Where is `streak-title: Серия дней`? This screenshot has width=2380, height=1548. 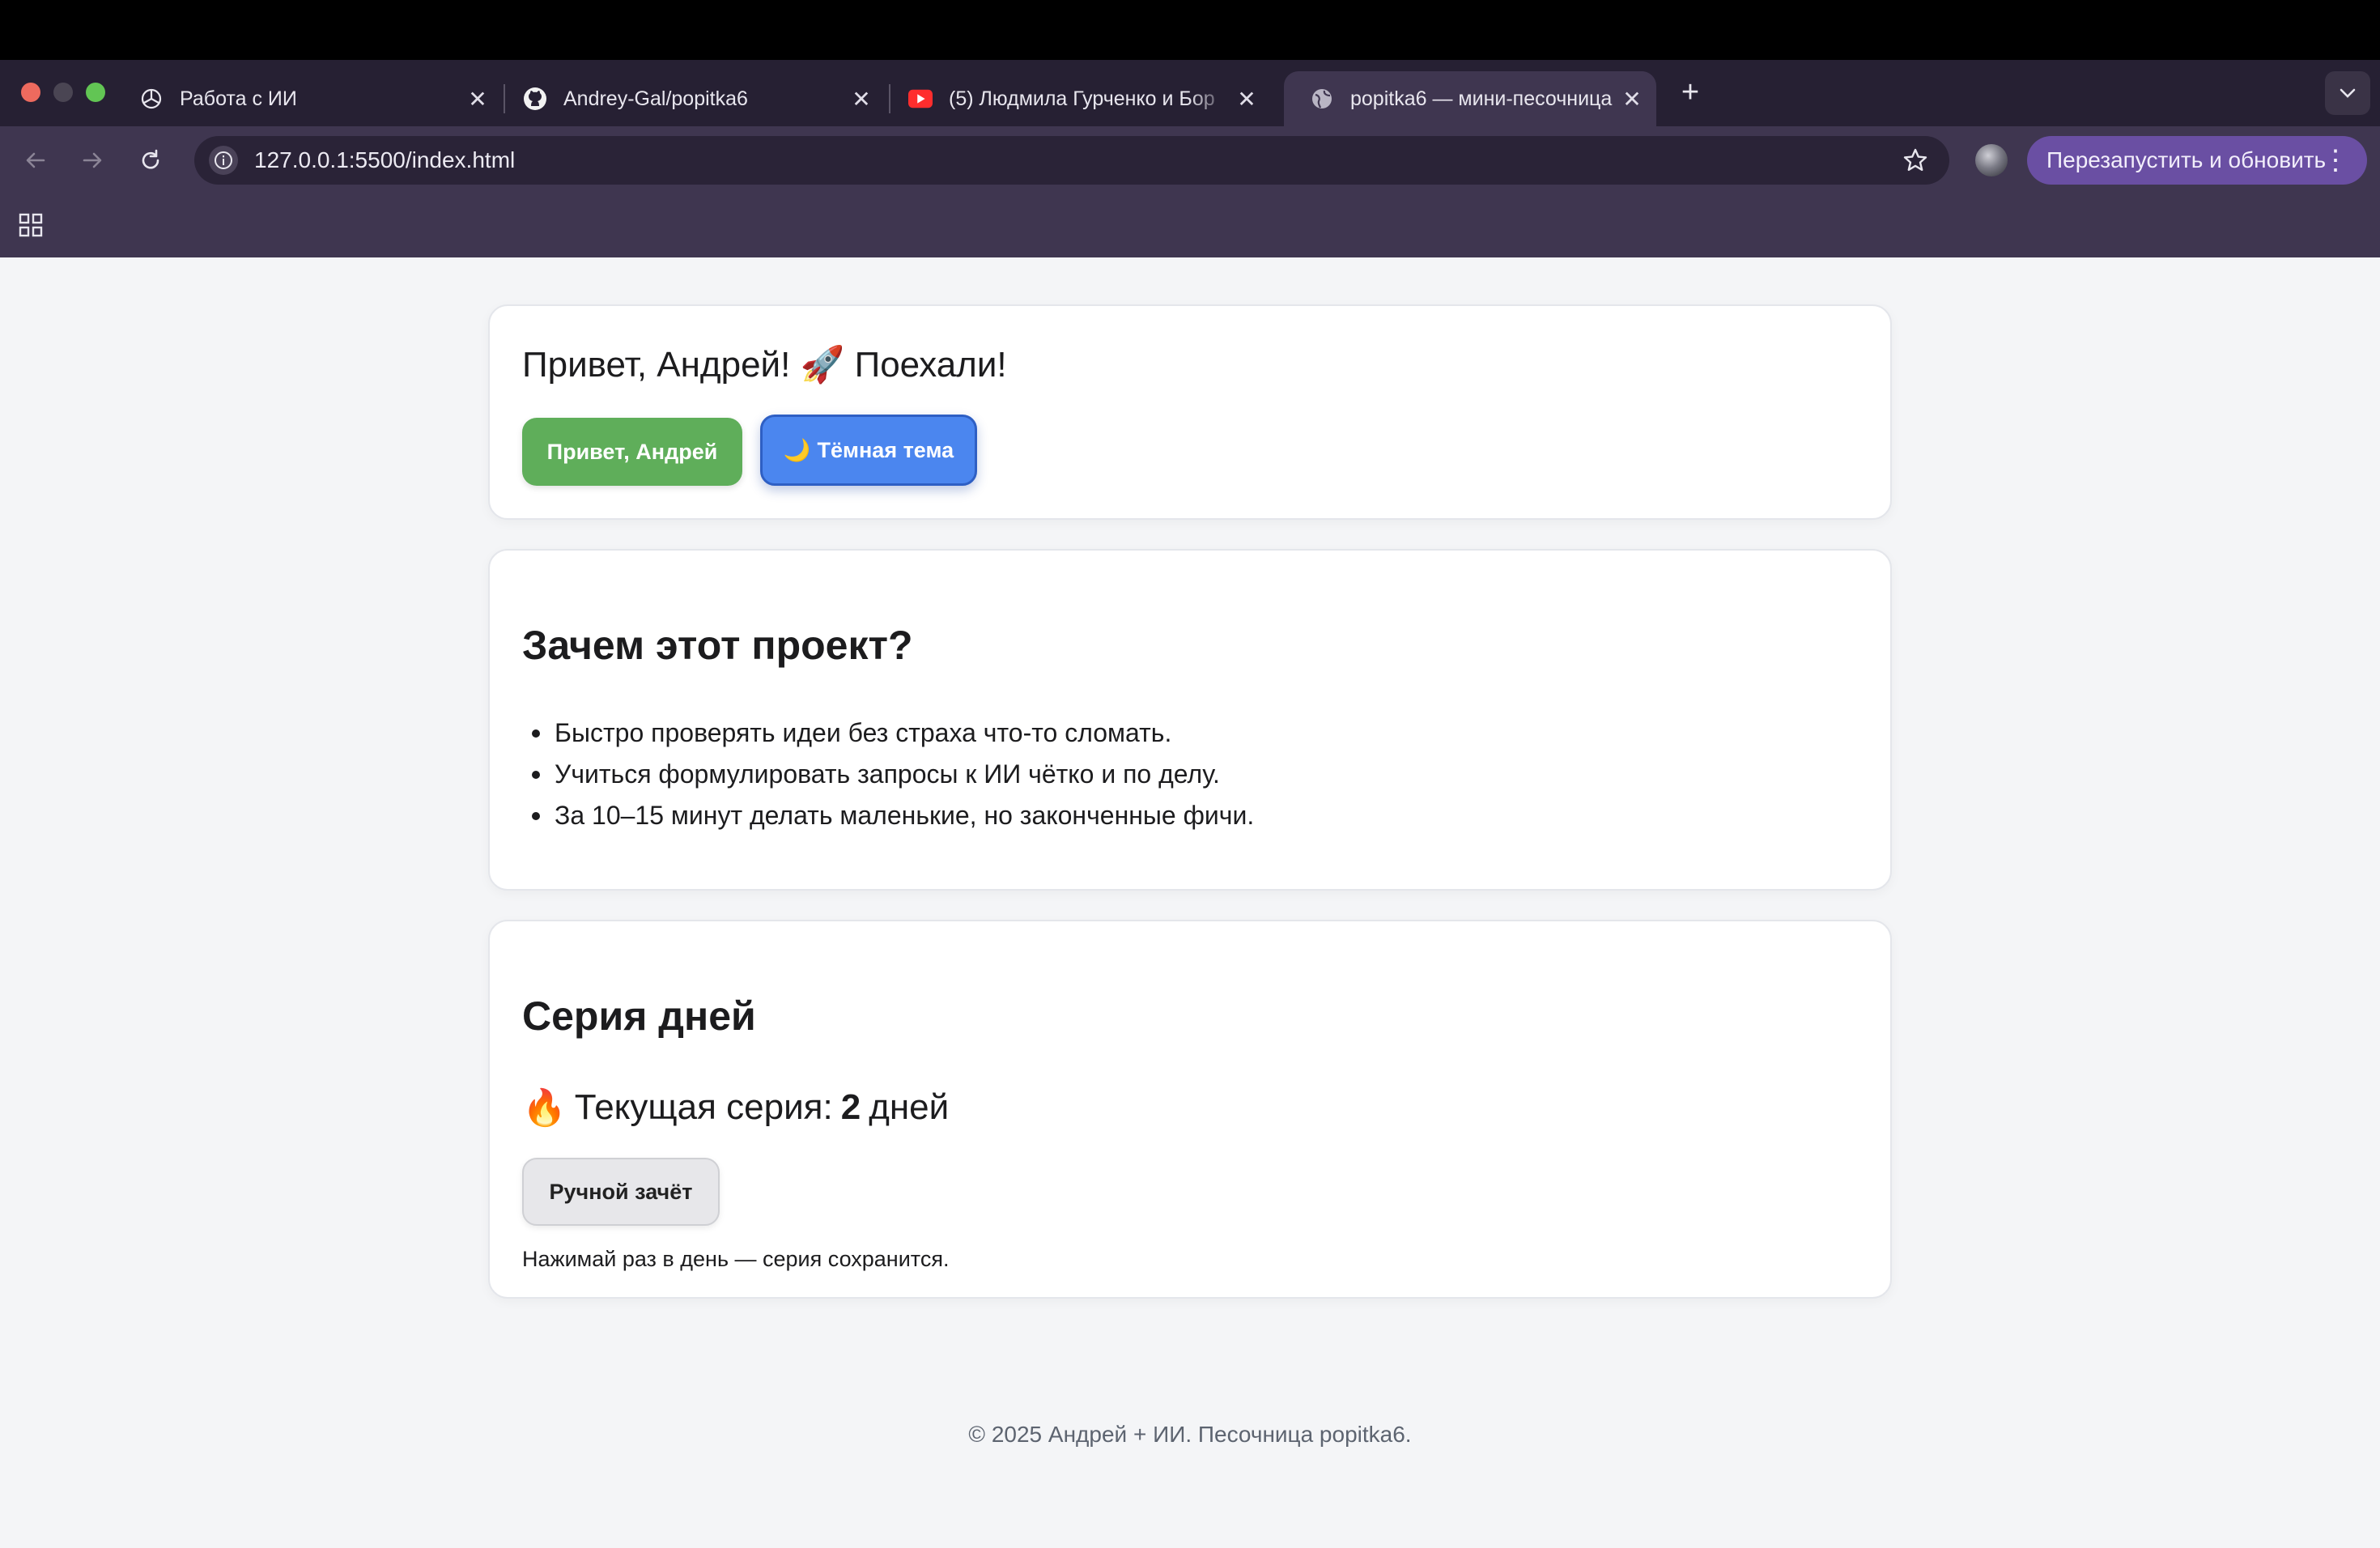
streak-title: Серия дней is located at coordinates (639, 1016).